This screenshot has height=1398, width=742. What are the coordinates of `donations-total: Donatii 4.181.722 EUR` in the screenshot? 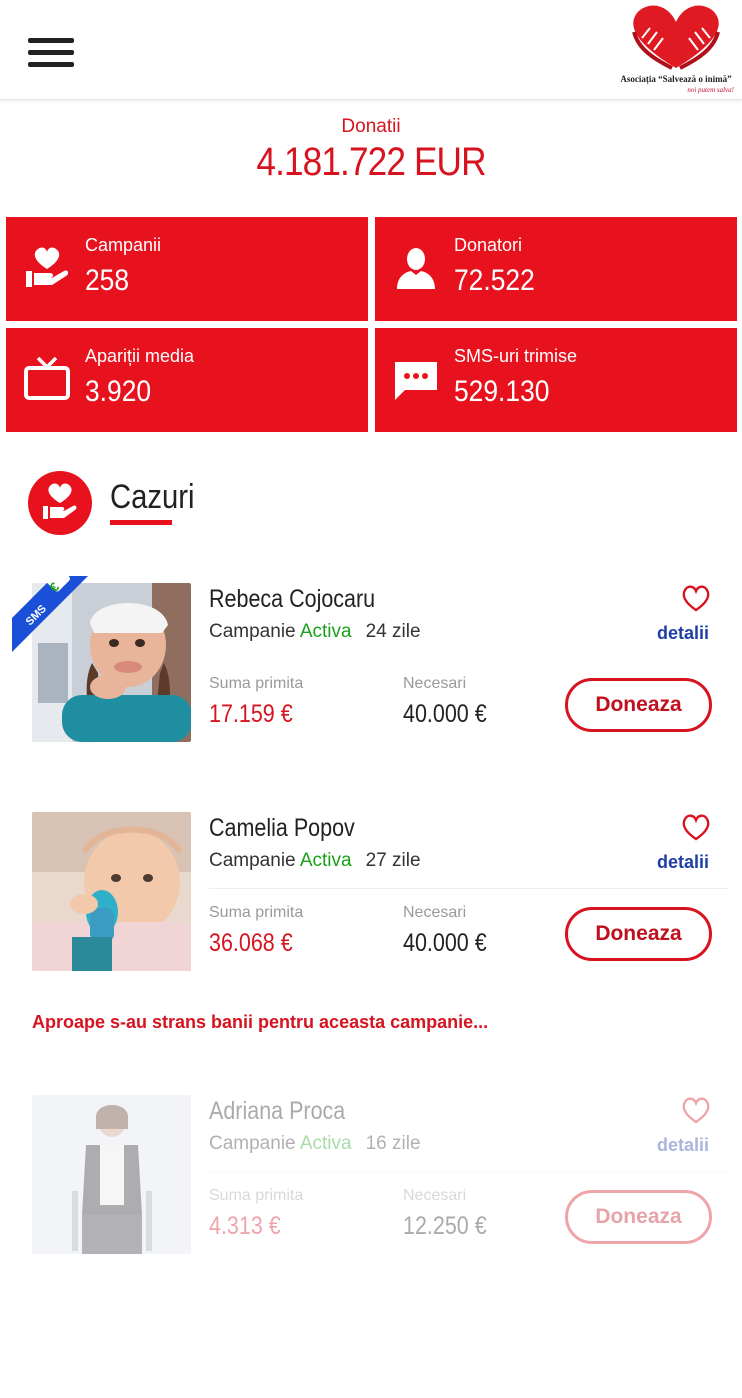 It's located at (371, 150).